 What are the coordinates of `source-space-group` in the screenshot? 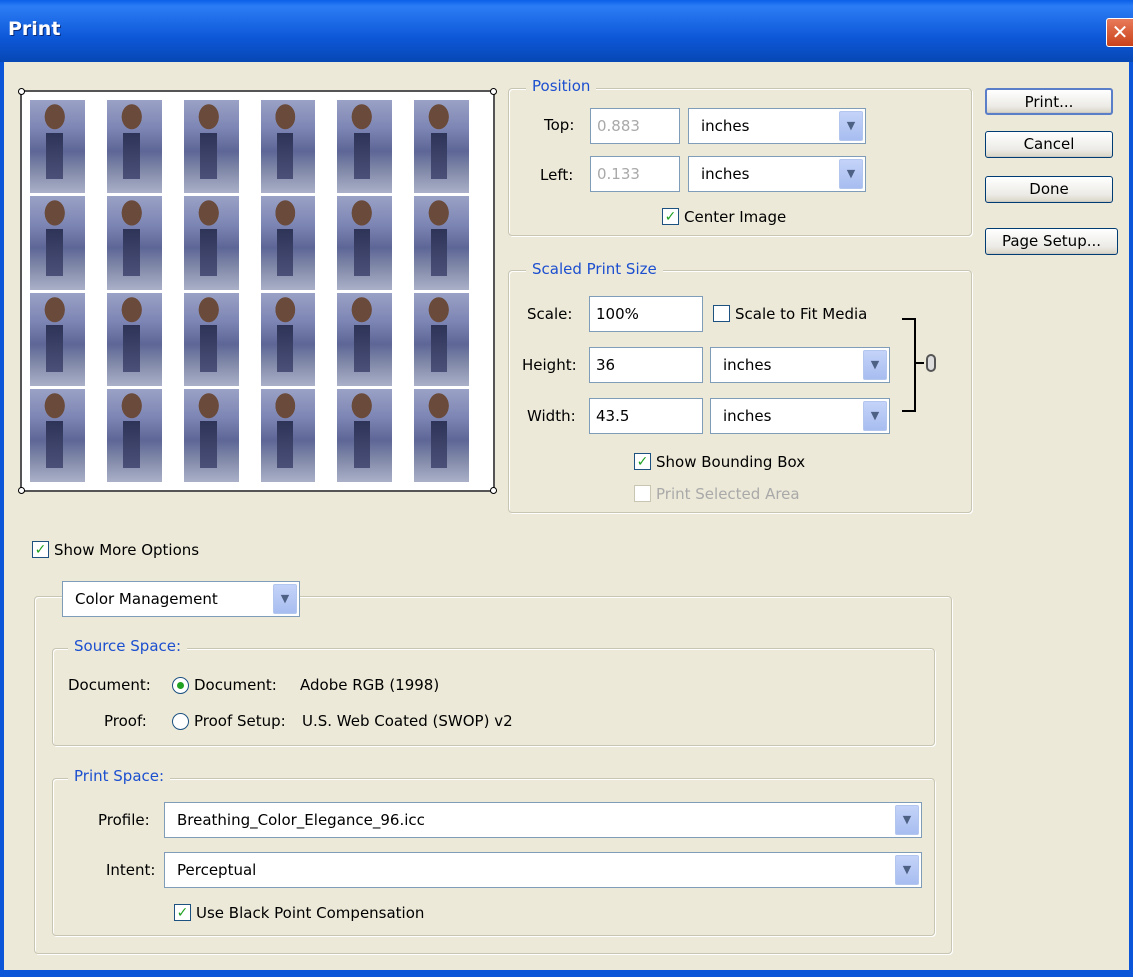 It's located at (493, 697).